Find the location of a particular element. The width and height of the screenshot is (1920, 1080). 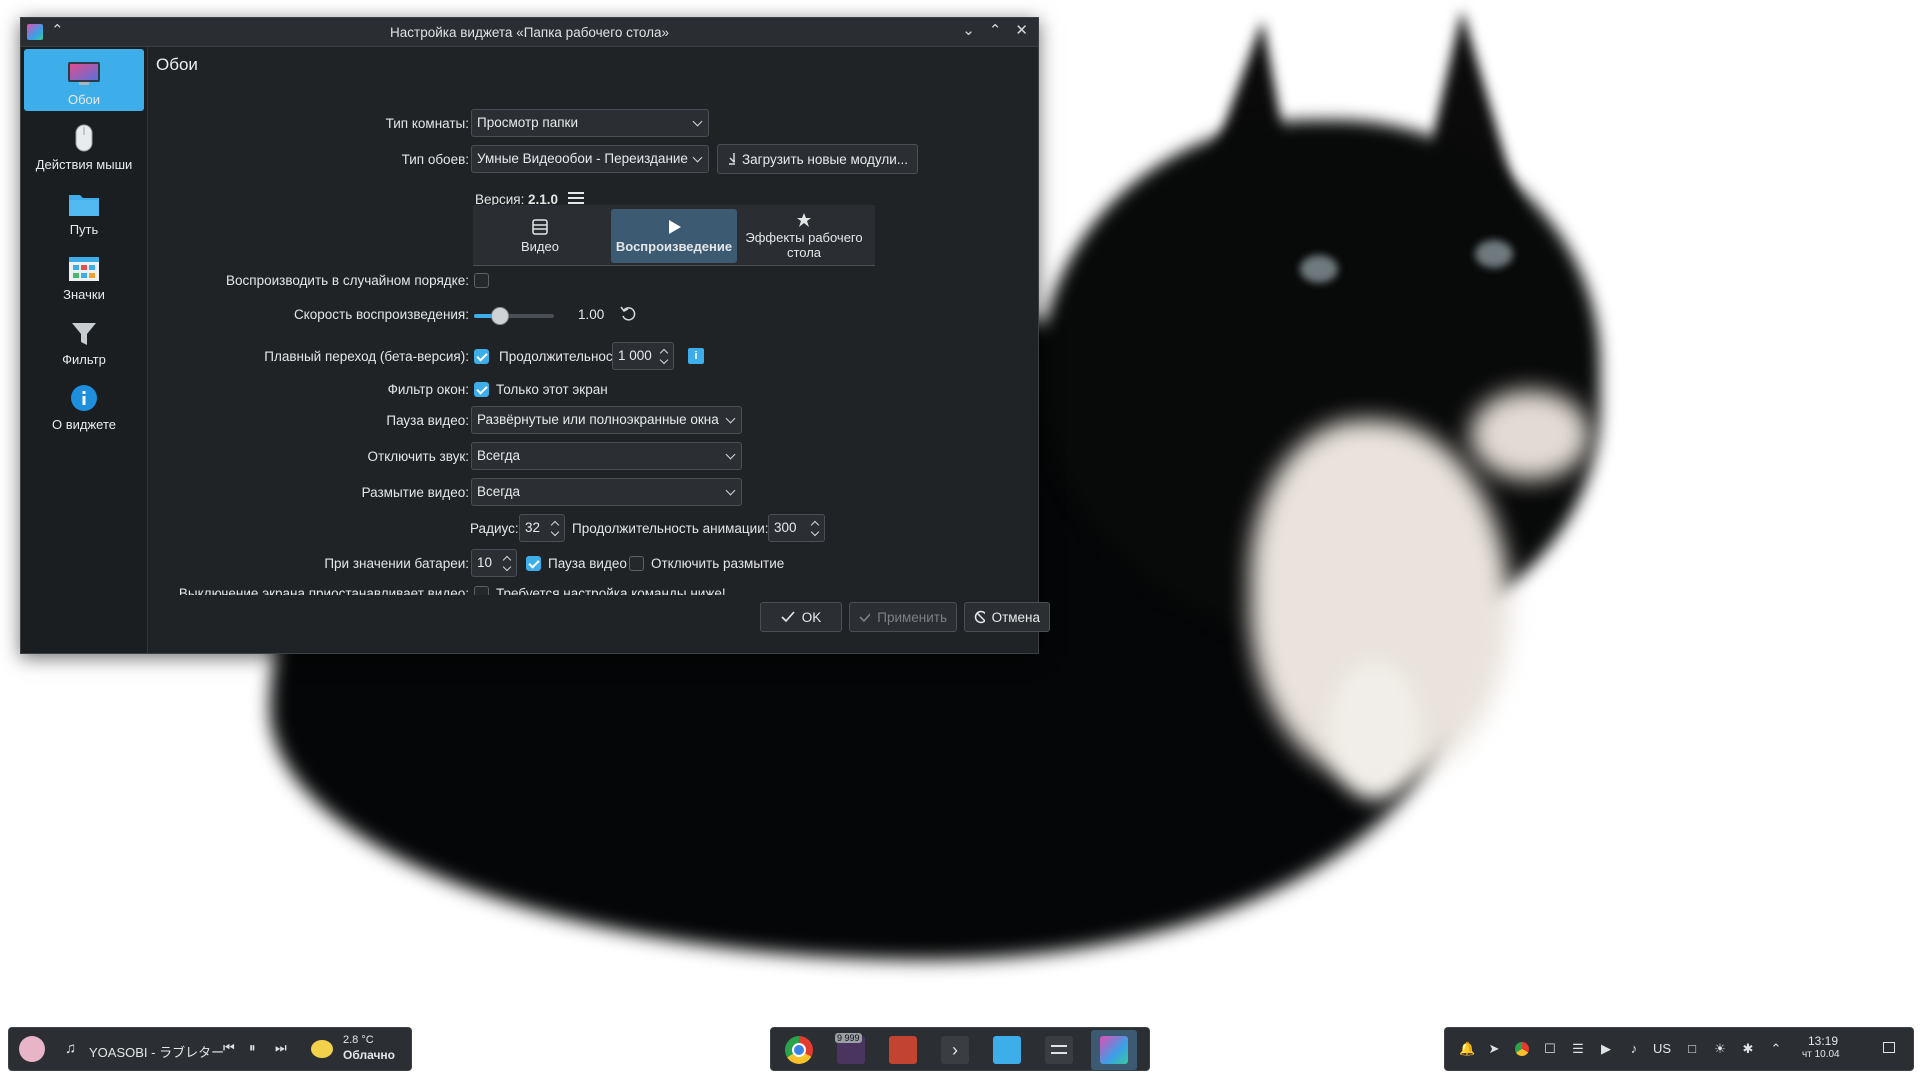

tab-desktop-effects: Эффекты рабочего стола is located at coordinates (804, 236).